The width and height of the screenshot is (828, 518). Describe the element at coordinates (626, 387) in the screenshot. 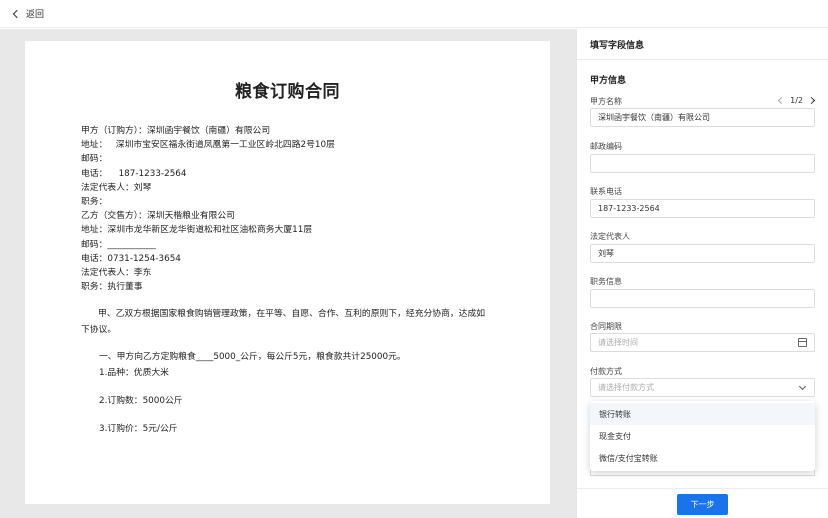

I see `payment-placeholder: 请选择付款方式` at that location.